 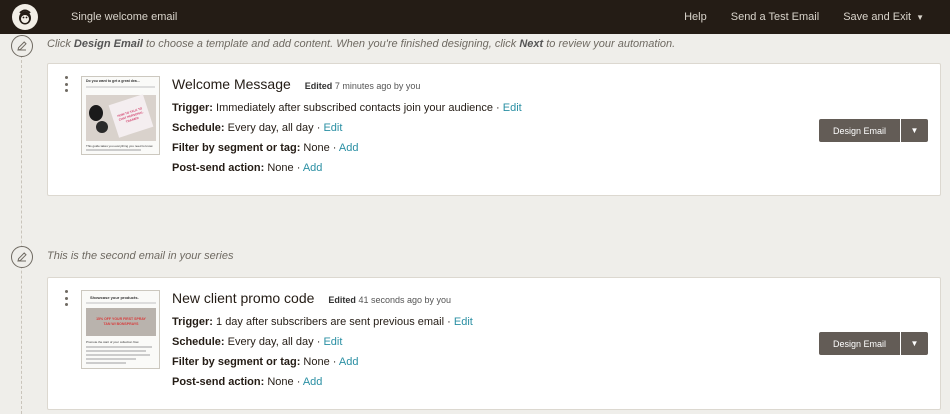 What do you see at coordinates (405, 300) in the screenshot?
I see `edited-time: 41 seconds ago by you` at bounding box center [405, 300].